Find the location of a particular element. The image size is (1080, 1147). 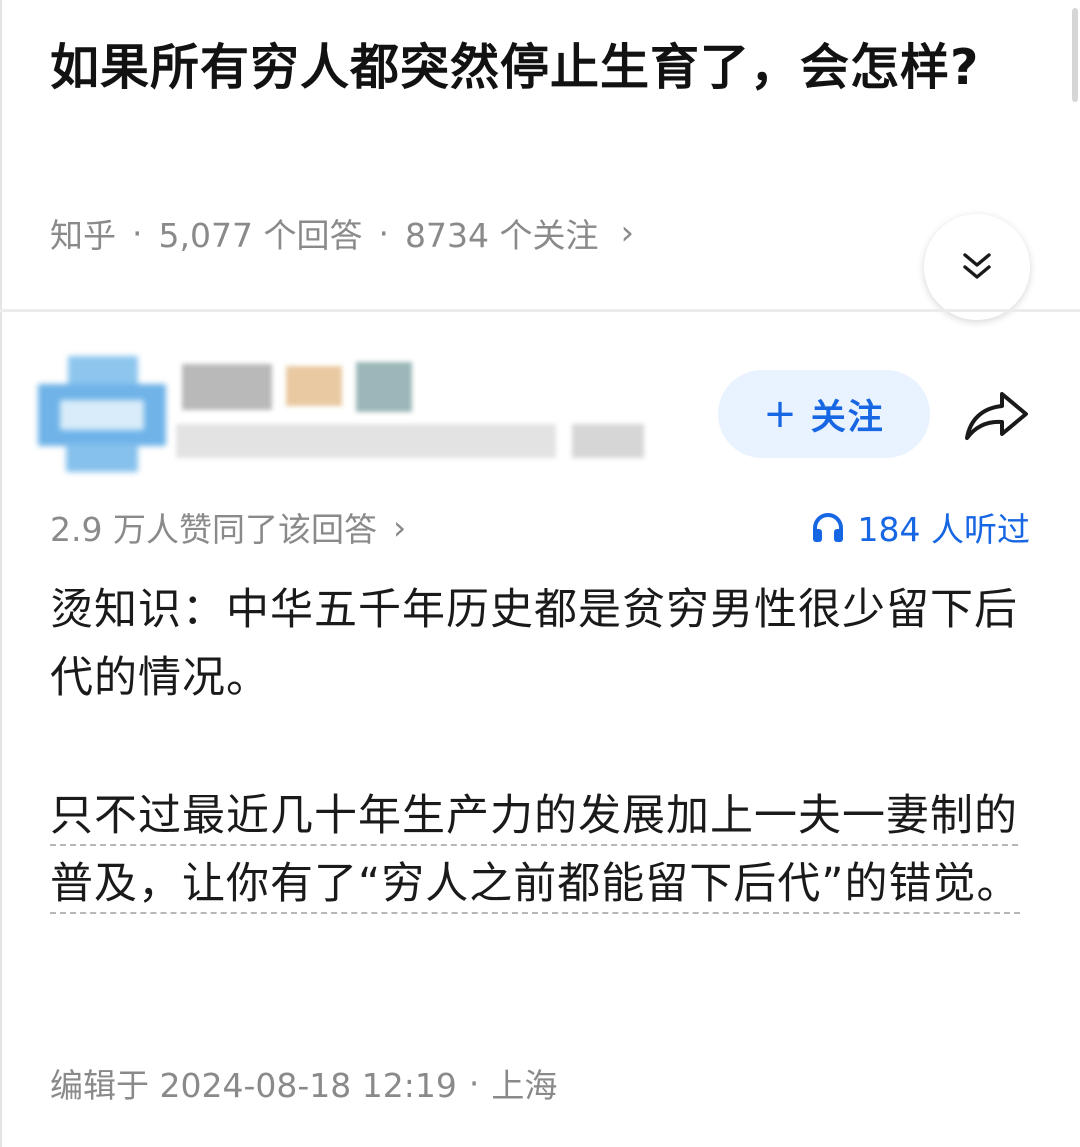

answer-paragraph: 烫知识：中华五千年历史都是贫穷男性很少留下后代的情况。 is located at coordinates (534, 644).